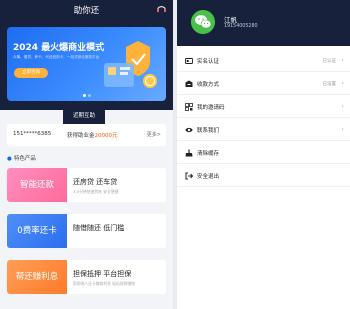  I want to click on headset-icon, so click(161, 8).